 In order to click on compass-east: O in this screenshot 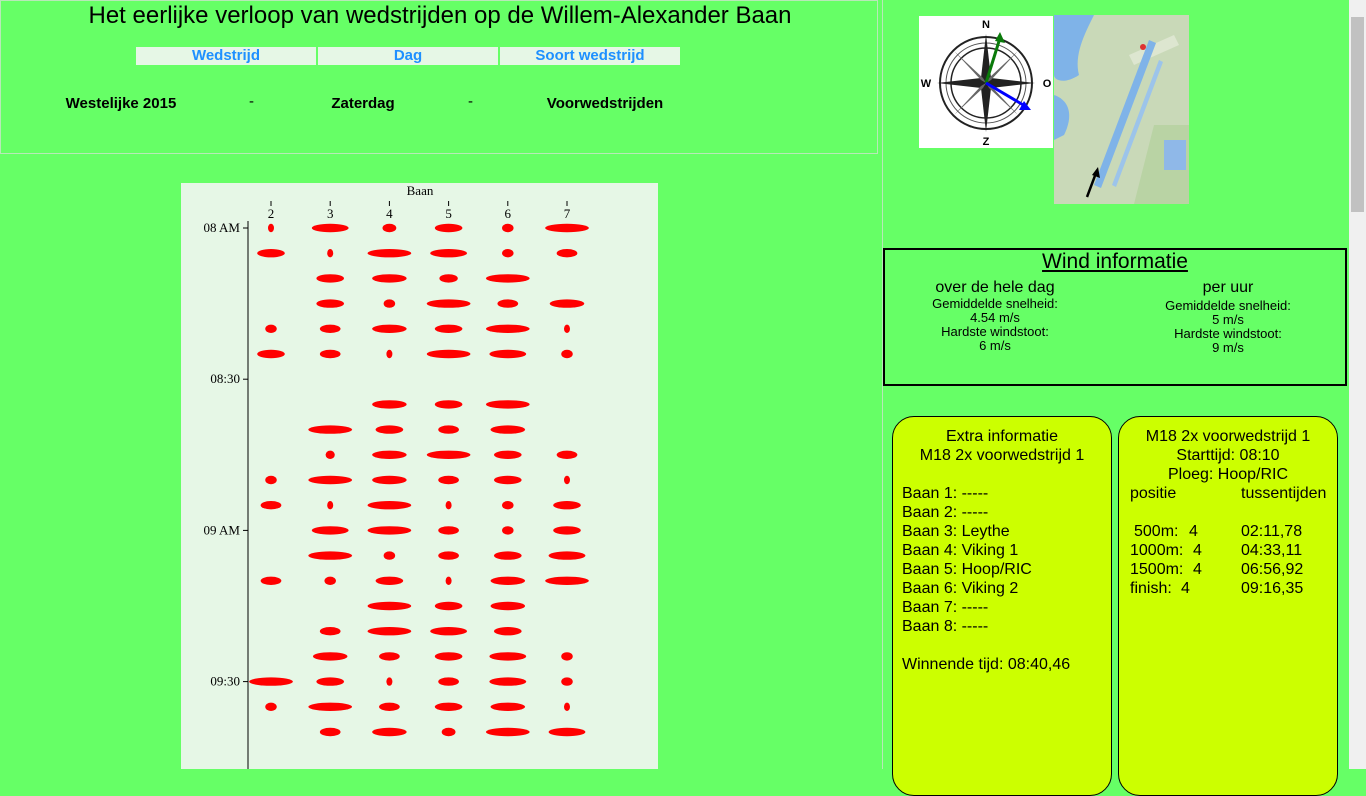, I will do `click(1047, 84)`.